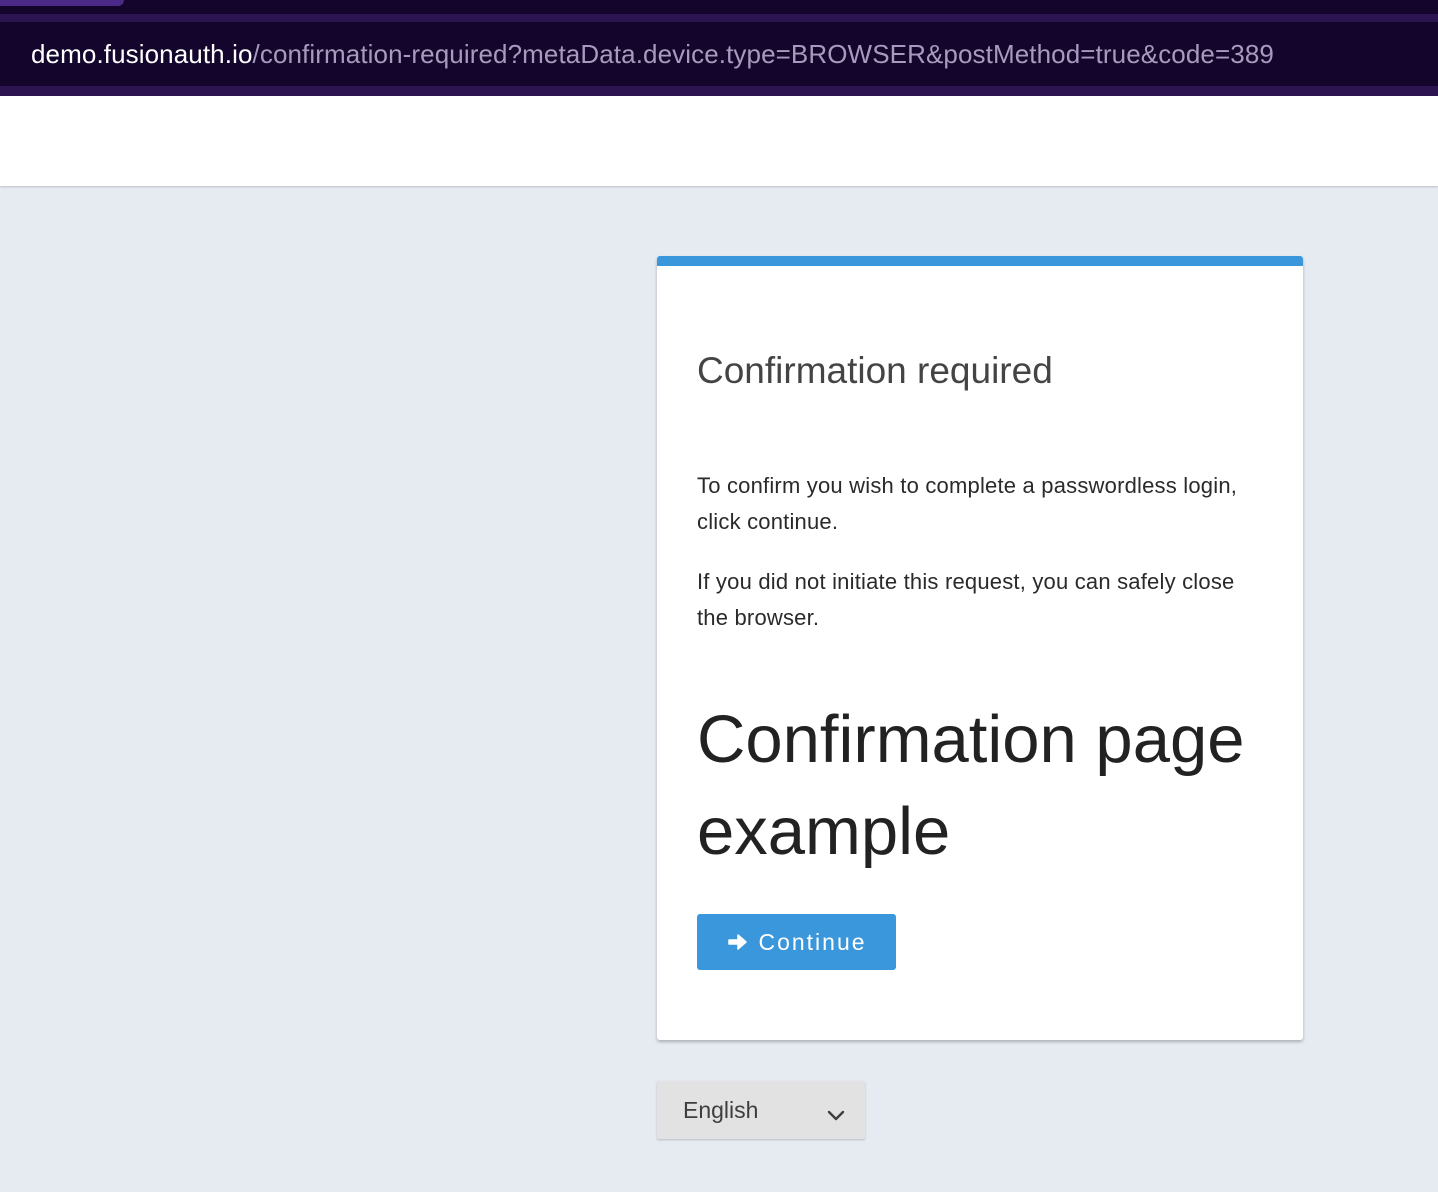 The height and width of the screenshot is (1192, 1438). Describe the element at coordinates (142, 53) in the screenshot. I see `url-host: demo.fusionauth.io` at that location.